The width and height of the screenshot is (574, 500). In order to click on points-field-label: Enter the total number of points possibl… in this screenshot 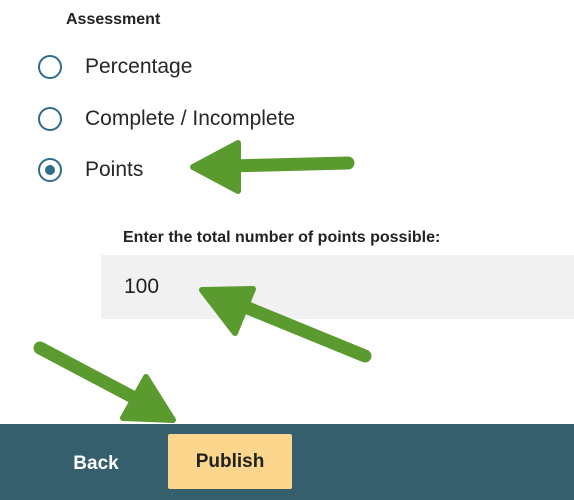, I will do `click(282, 237)`.